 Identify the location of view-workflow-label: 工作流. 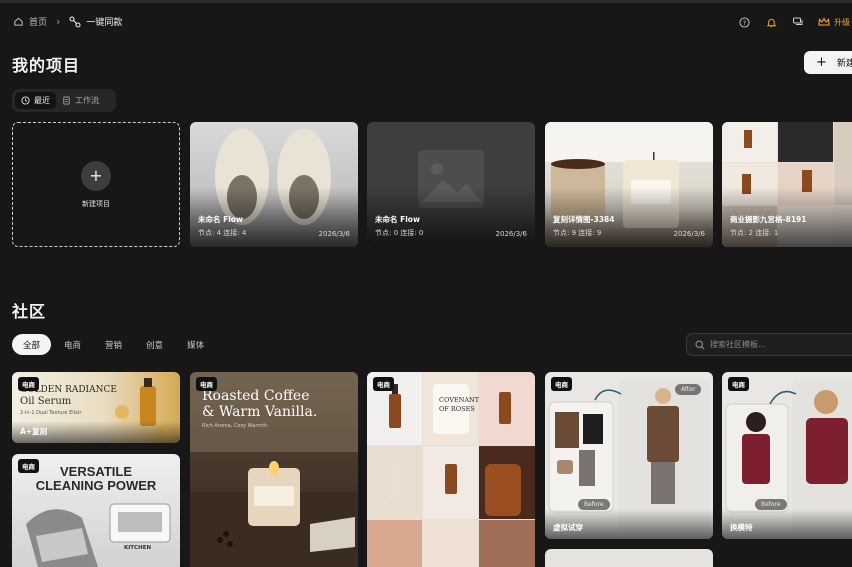
(87, 100).